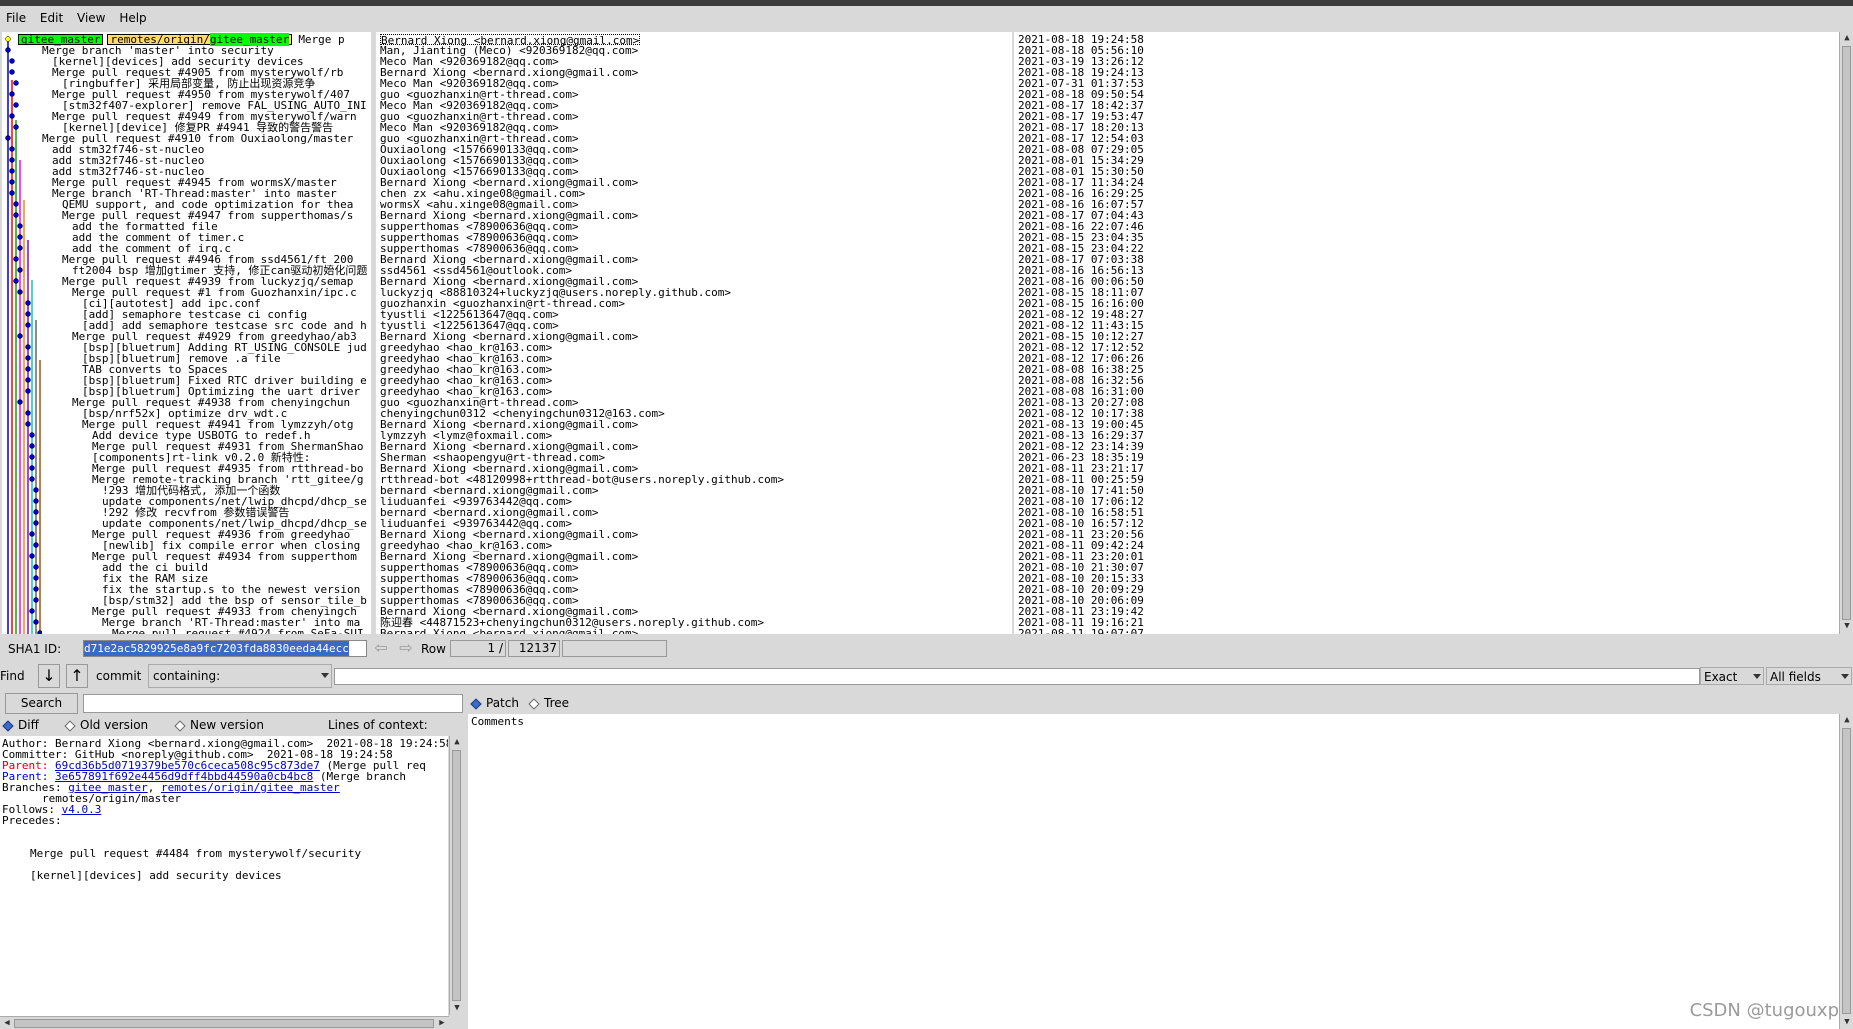 The height and width of the screenshot is (1029, 1853). Describe the element at coordinates (406, 648) in the screenshot. I see `forward-arrow-icon: ⇨` at that location.